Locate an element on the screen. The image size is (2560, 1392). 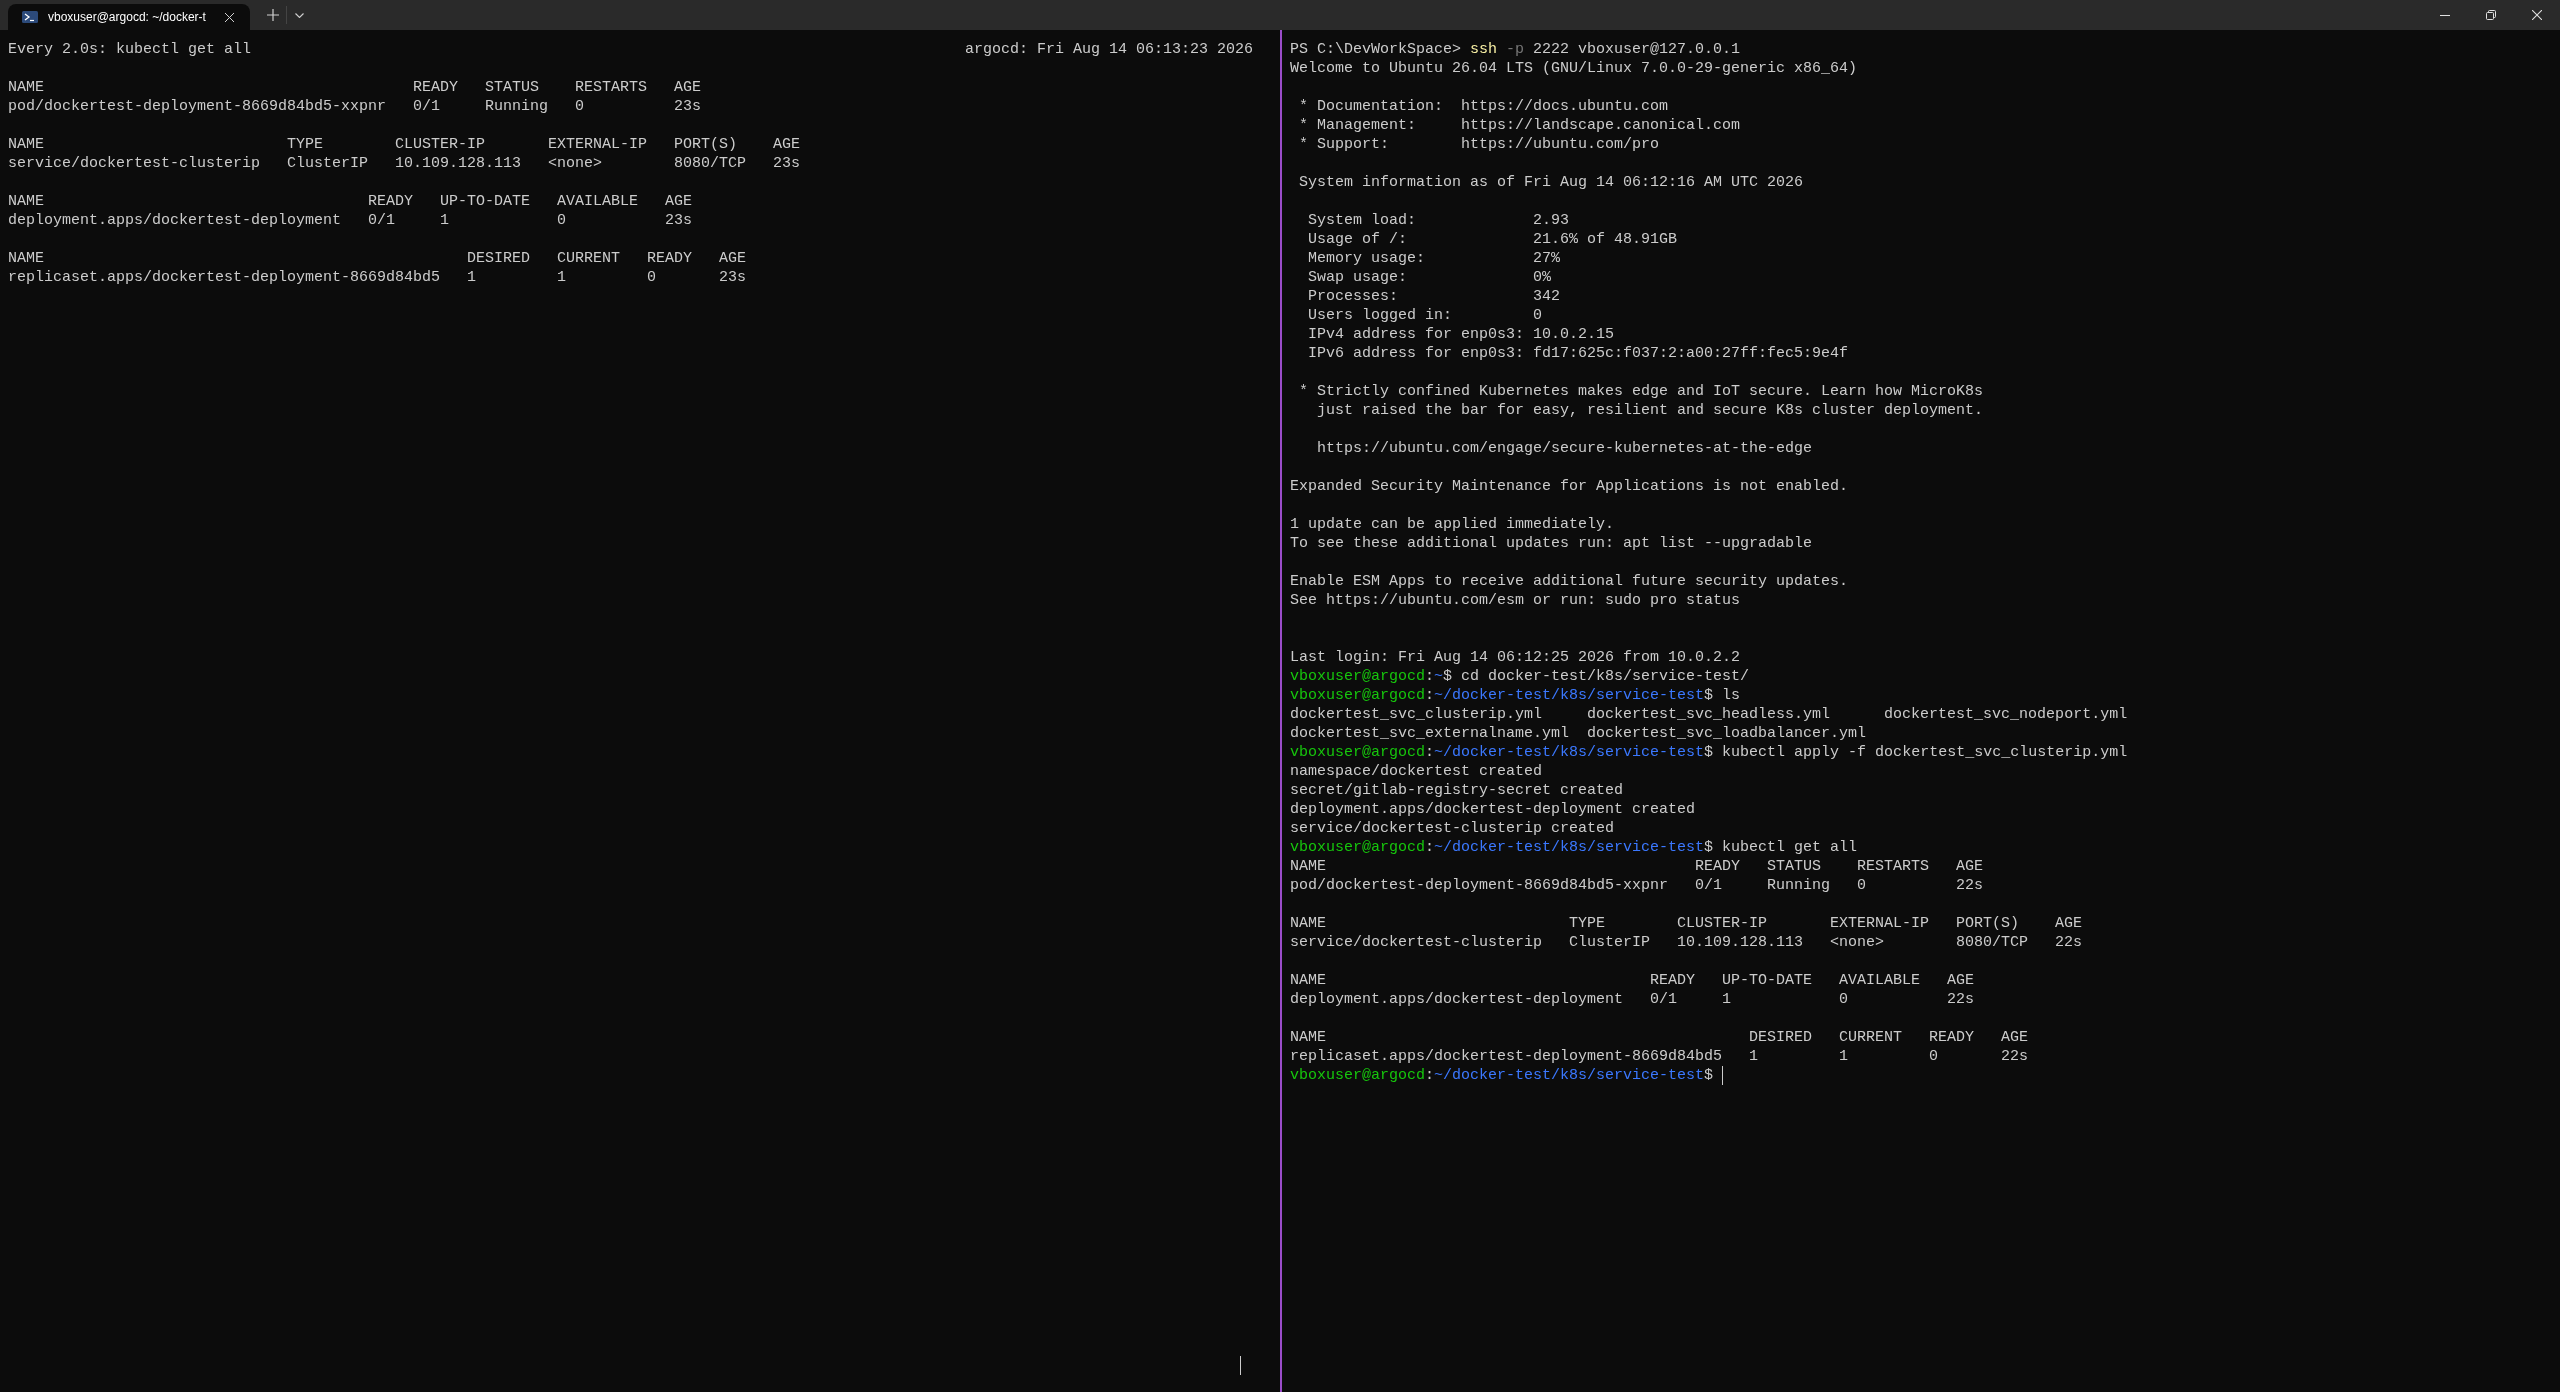
output-text: * Strictly confined Kubernetes makes edge and IoT secure. Learn how MicroK8s is located at coordinates (1641, 391).